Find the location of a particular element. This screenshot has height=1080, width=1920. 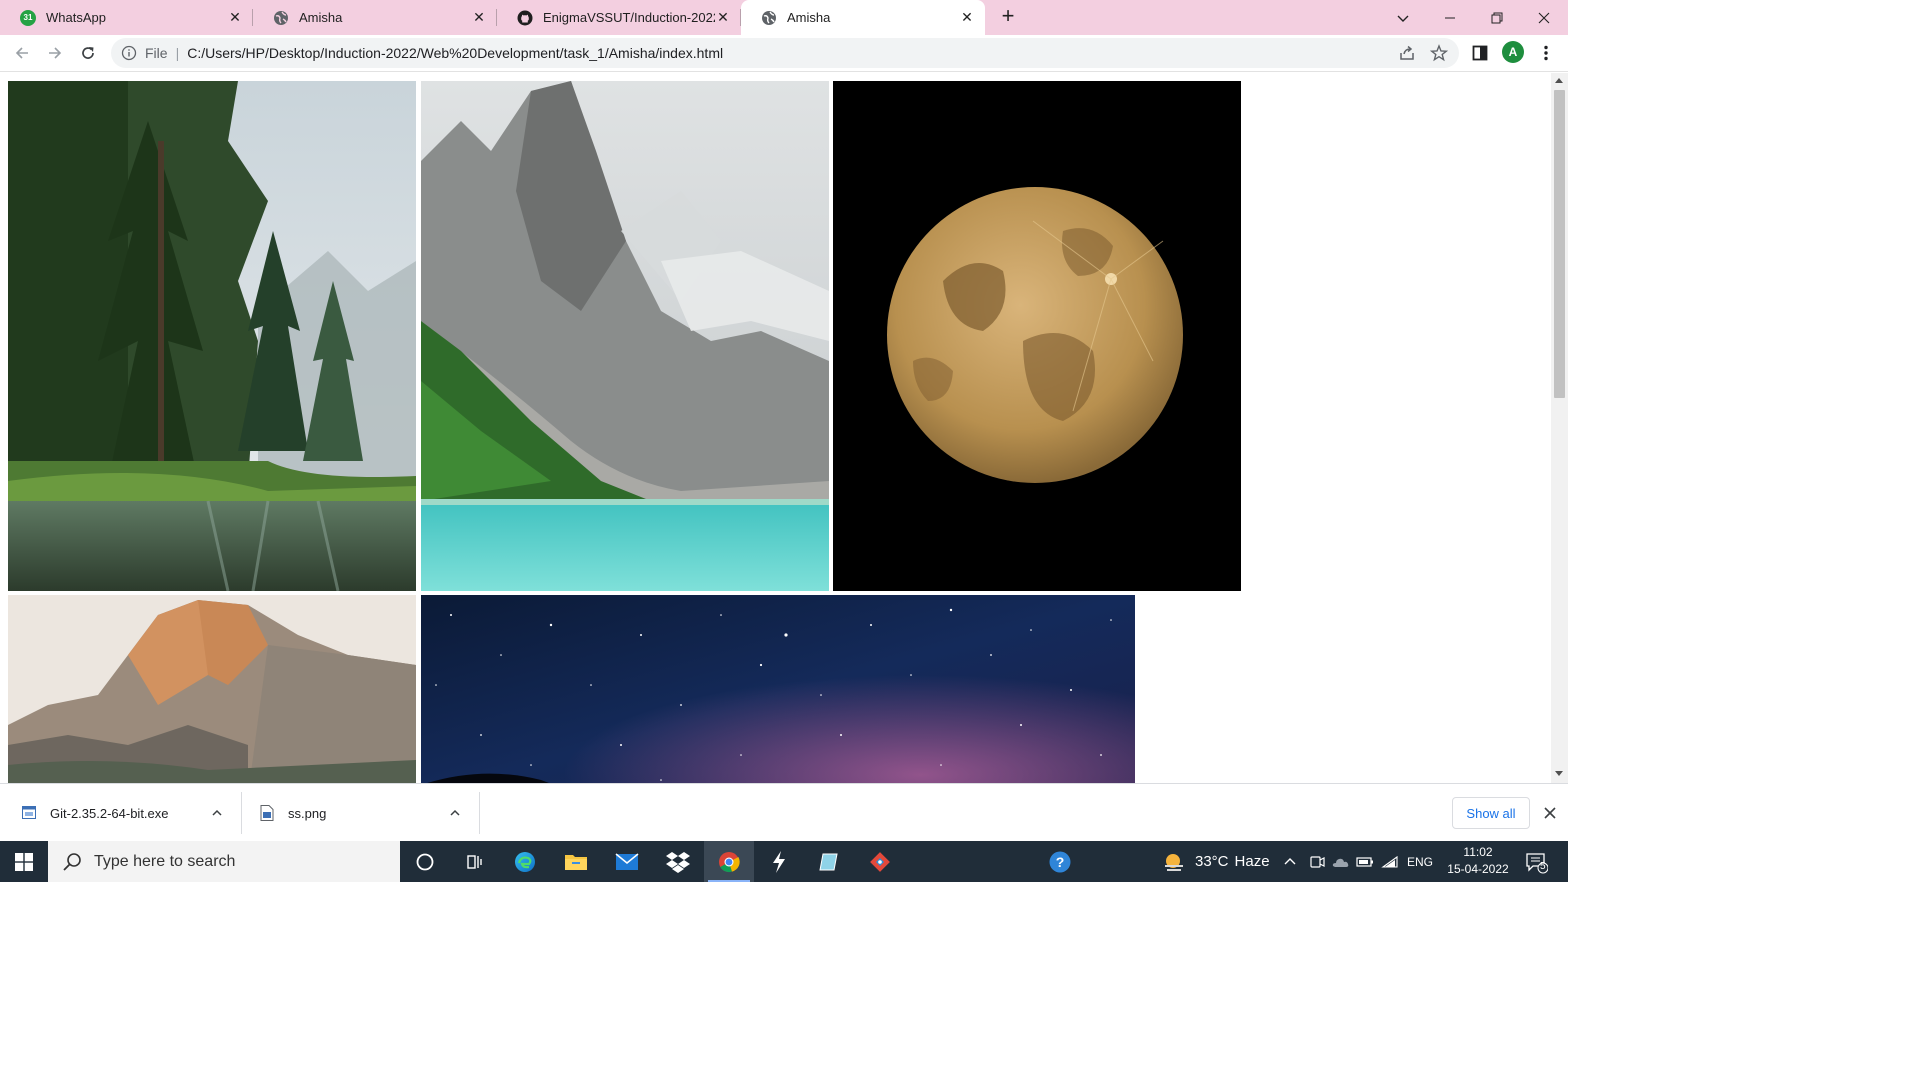

task-view-icon is located at coordinates (475, 861).